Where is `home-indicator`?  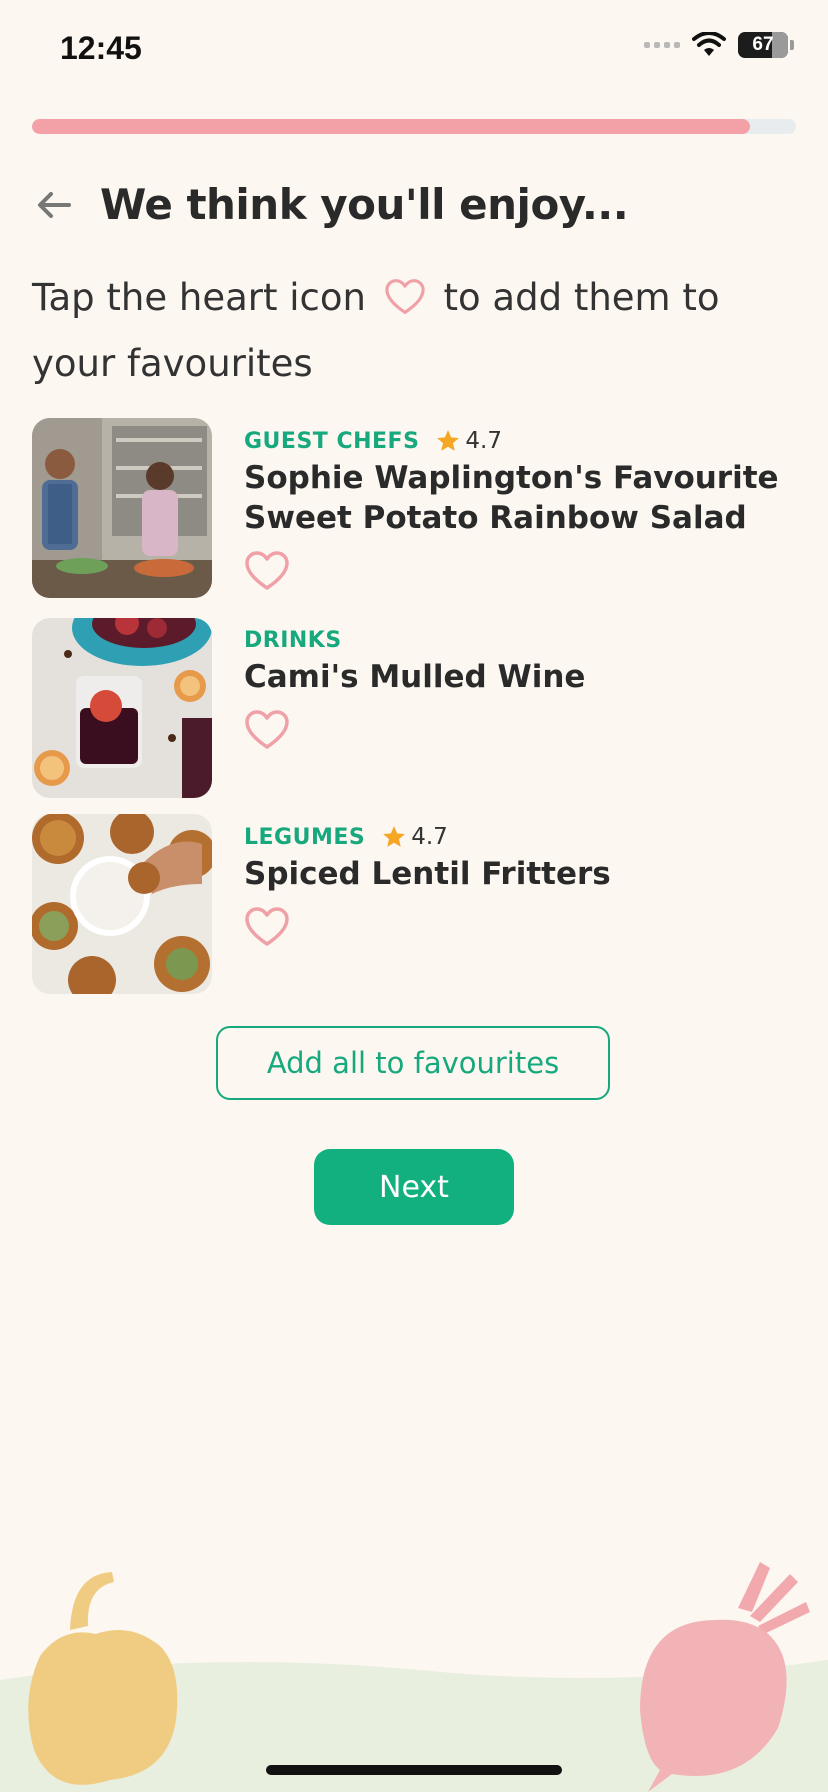 home-indicator is located at coordinates (414, 1770).